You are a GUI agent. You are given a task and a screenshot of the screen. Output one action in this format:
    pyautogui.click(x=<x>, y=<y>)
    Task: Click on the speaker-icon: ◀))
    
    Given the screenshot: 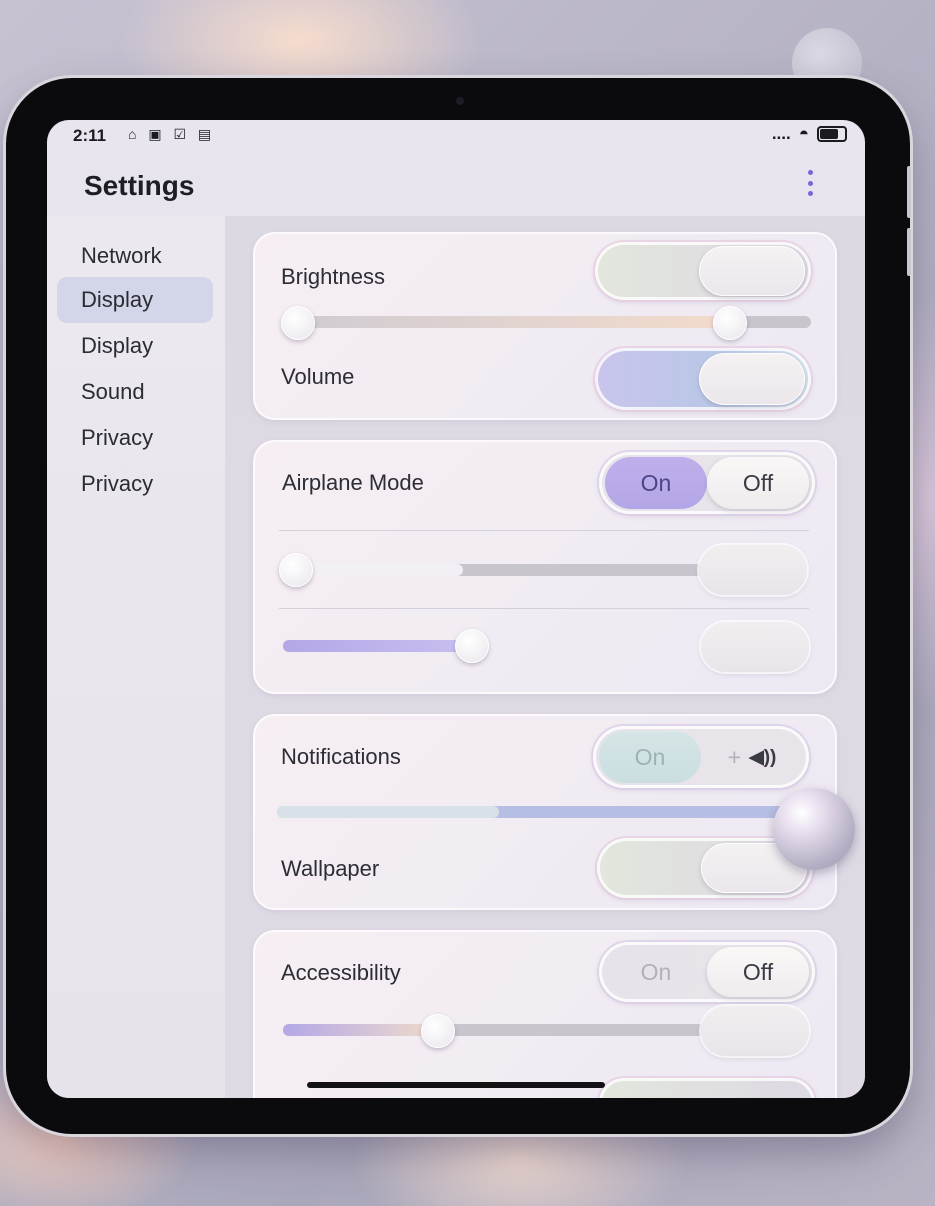 What is the action you would take?
    pyautogui.click(x=763, y=757)
    